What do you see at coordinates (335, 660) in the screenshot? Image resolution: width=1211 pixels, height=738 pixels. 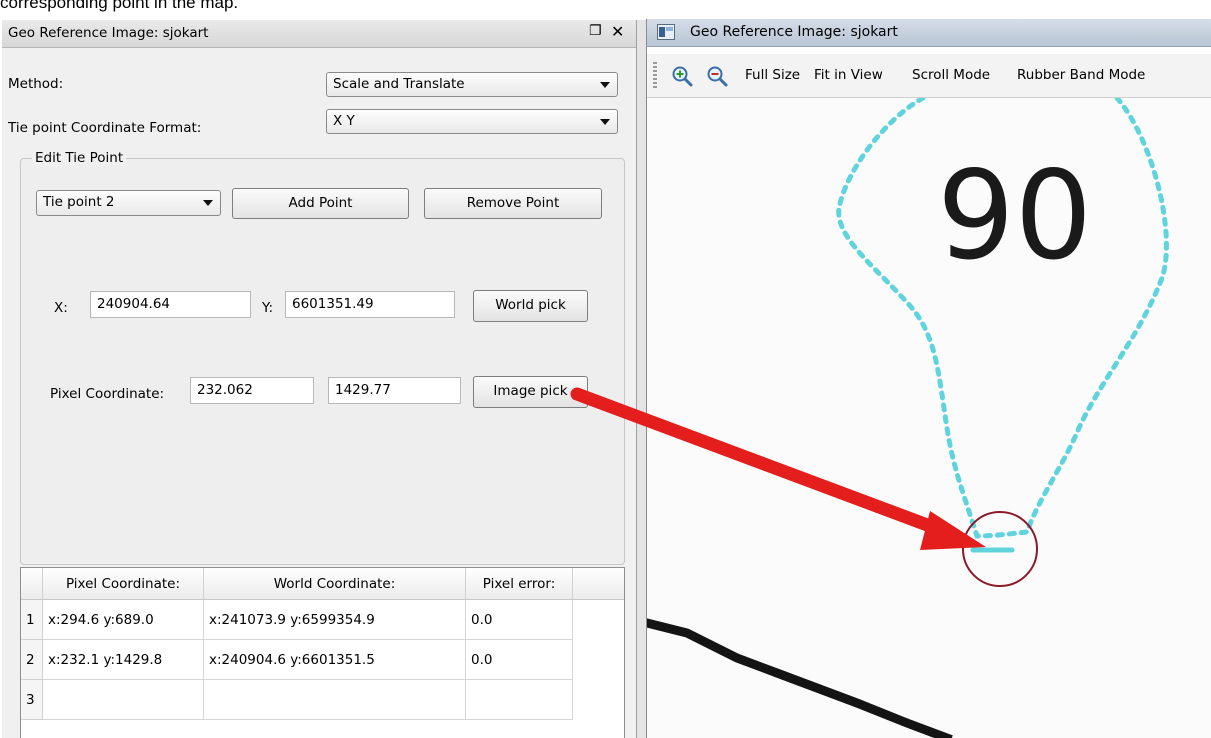 I see `table-cell-world: x:240904.6 y:6601351.5` at bounding box center [335, 660].